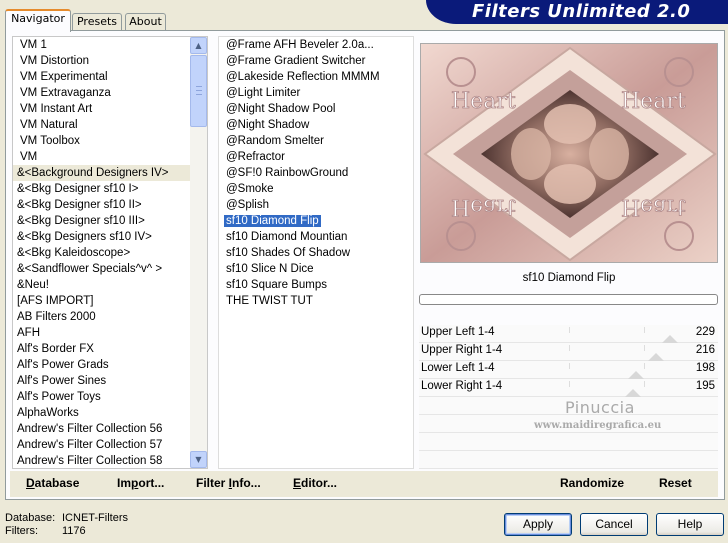 The height and width of the screenshot is (543, 728). What do you see at coordinates (581, 11) in the screenshot?
I see `app-title: Filters Unlimited 2.0` at bounding box center [581, 11].